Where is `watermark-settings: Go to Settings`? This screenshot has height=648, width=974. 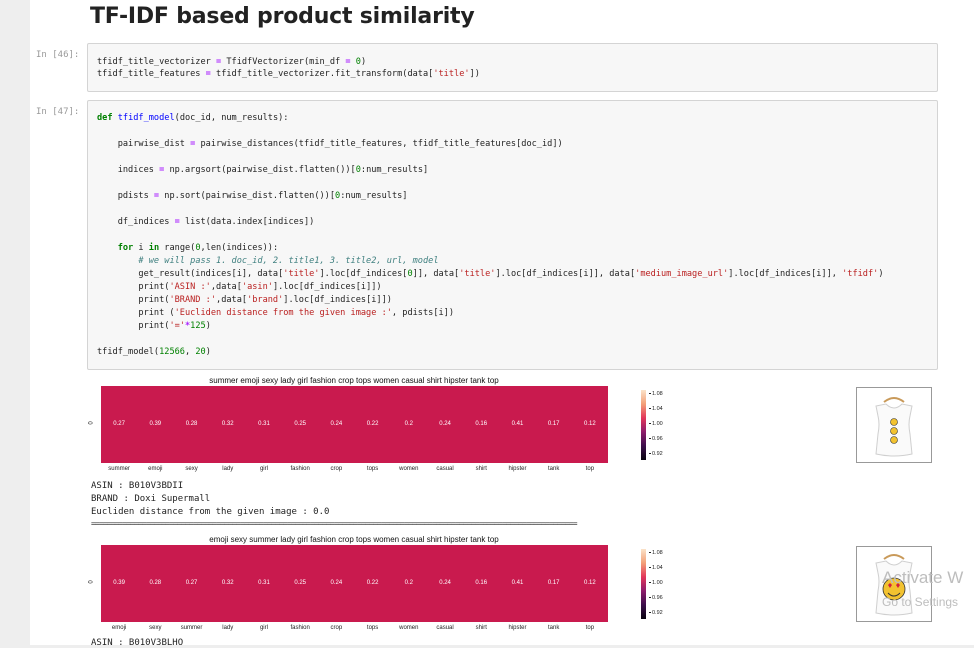
watermark-settings: Go to Settings is located at coordinates (920, 602).